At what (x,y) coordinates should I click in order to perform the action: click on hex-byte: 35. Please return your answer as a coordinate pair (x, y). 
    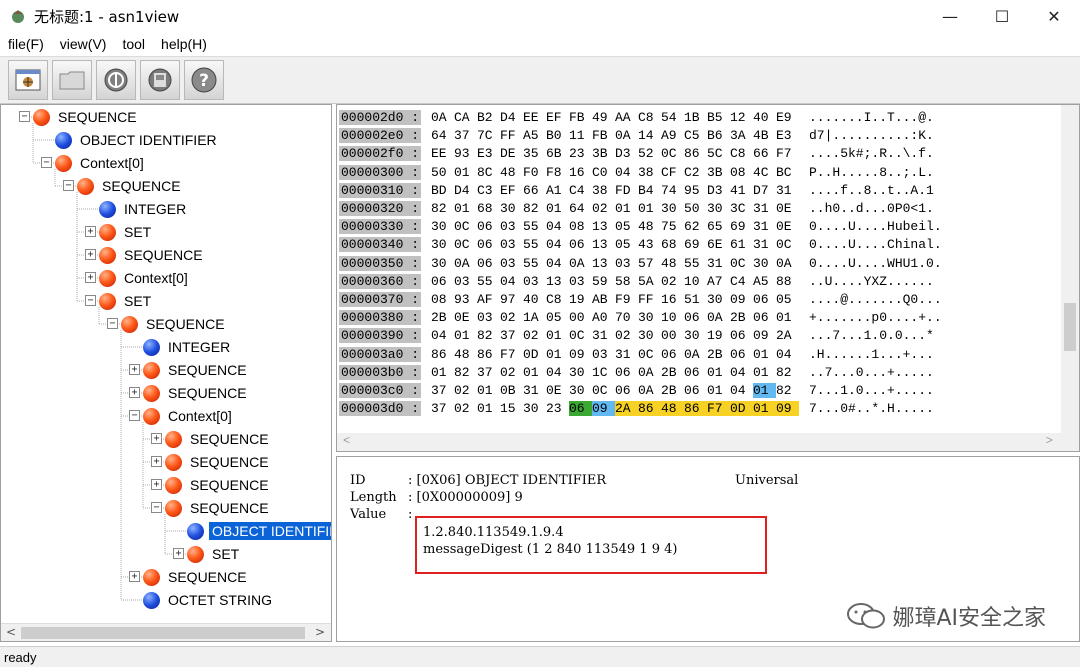
    Looking at the image, I should click on (534, 153).